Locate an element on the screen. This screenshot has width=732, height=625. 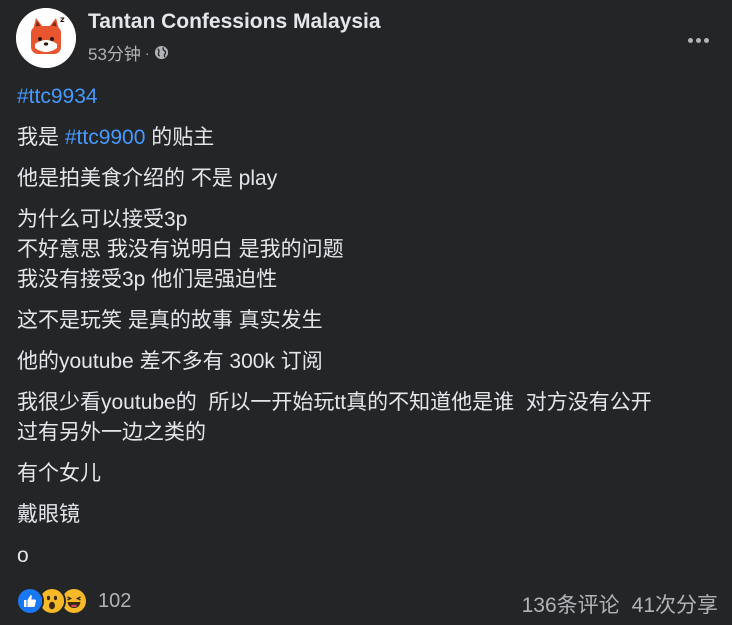
post-paragraph: 他的youtube 差不多有 300k 订阅 is located at coordinates (170, 361).